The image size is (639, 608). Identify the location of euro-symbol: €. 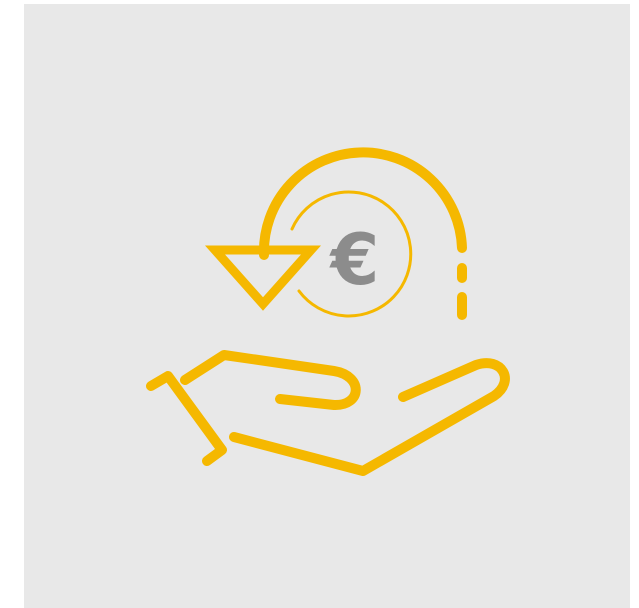
(354, 260).